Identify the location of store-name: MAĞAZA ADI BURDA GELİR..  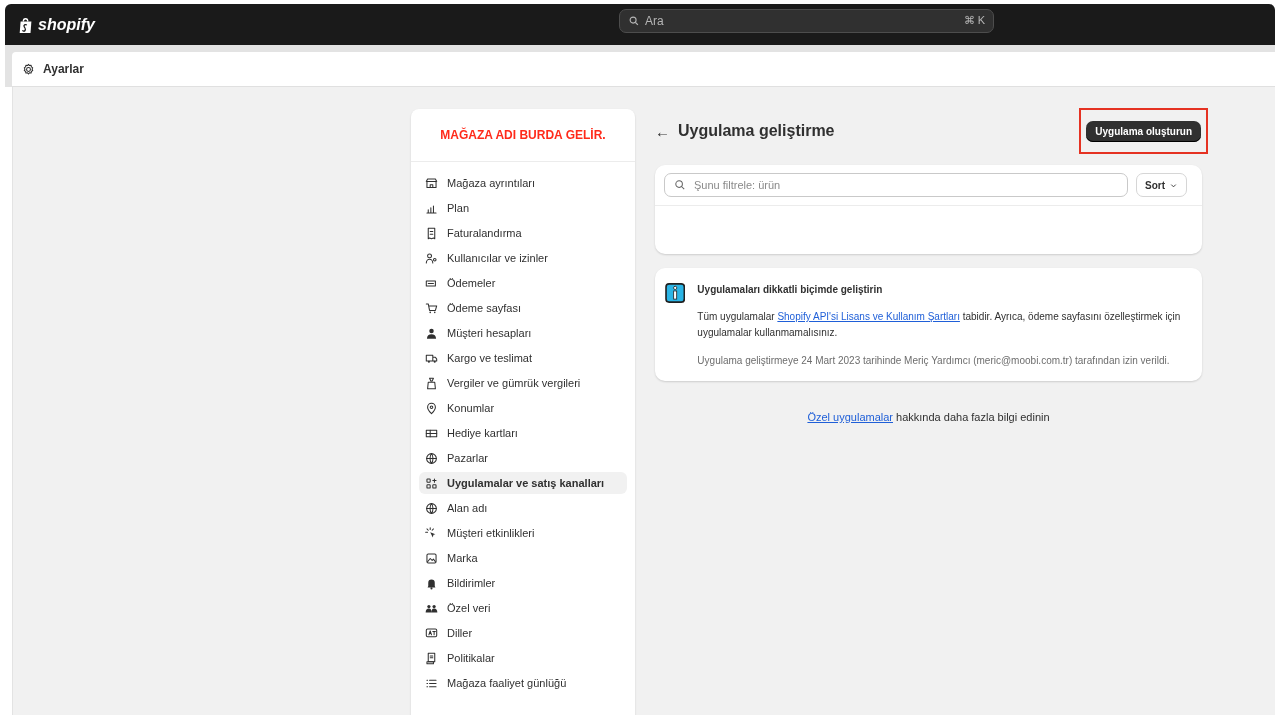
(523, 135).